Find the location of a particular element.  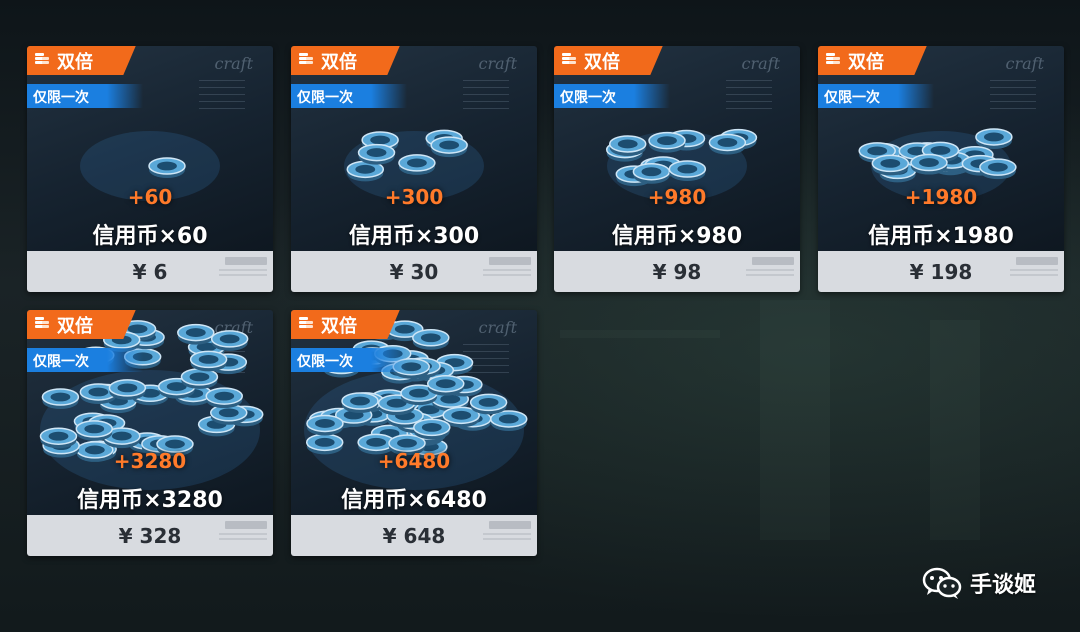

pack-title: 信用币×980 is located at coordinates (677, 236).